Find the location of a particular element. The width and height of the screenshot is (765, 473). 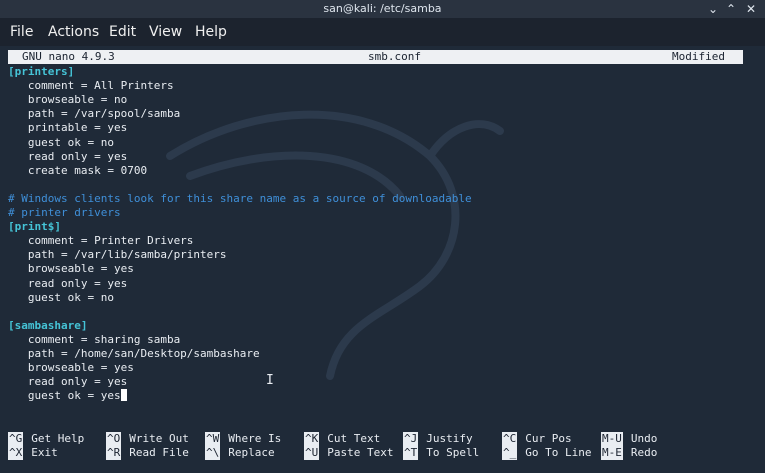

line-text: path = /var/lib/samba/printers is located at coordinates (117, 255).